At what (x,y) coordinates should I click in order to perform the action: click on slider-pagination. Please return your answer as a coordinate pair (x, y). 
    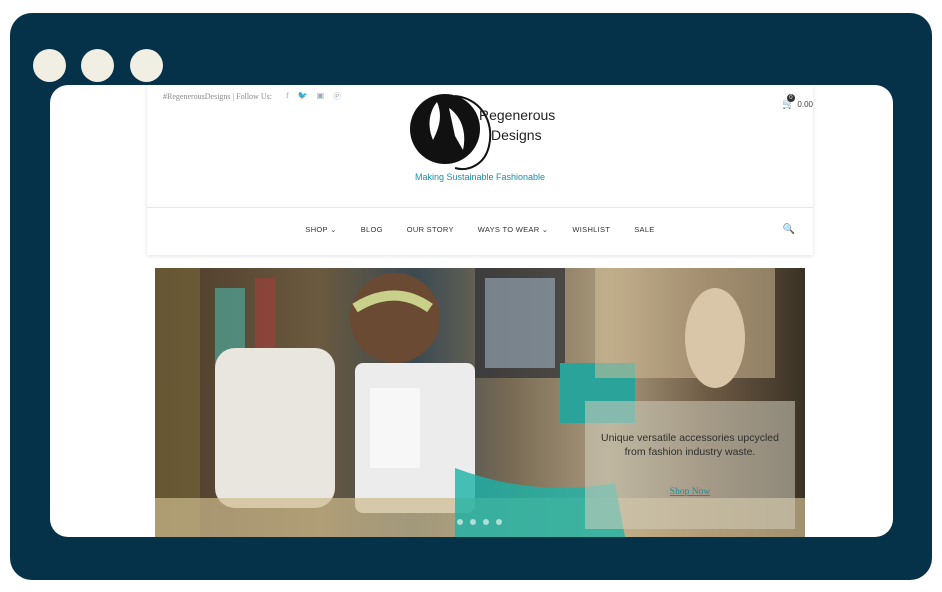
    Looking at the image, I should click on (479, 522).